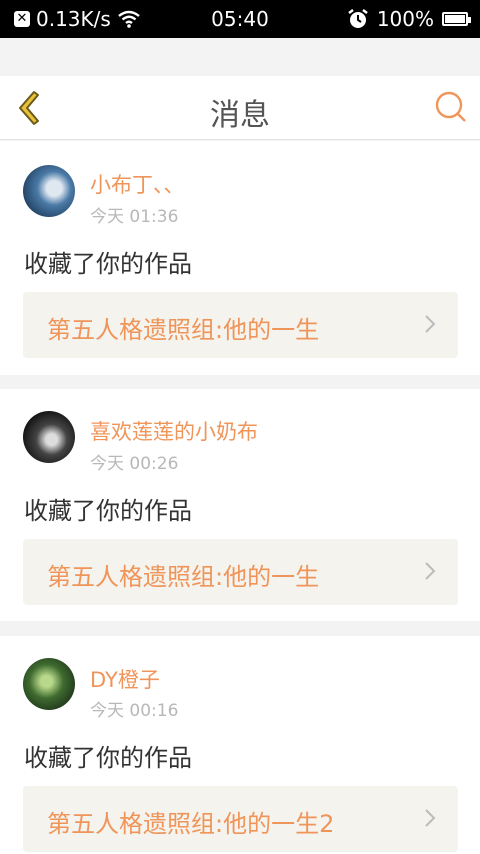 Image resolution: width=480 pixels, height=854 pixels. I want to click on battery-icon, so click(456, 19).